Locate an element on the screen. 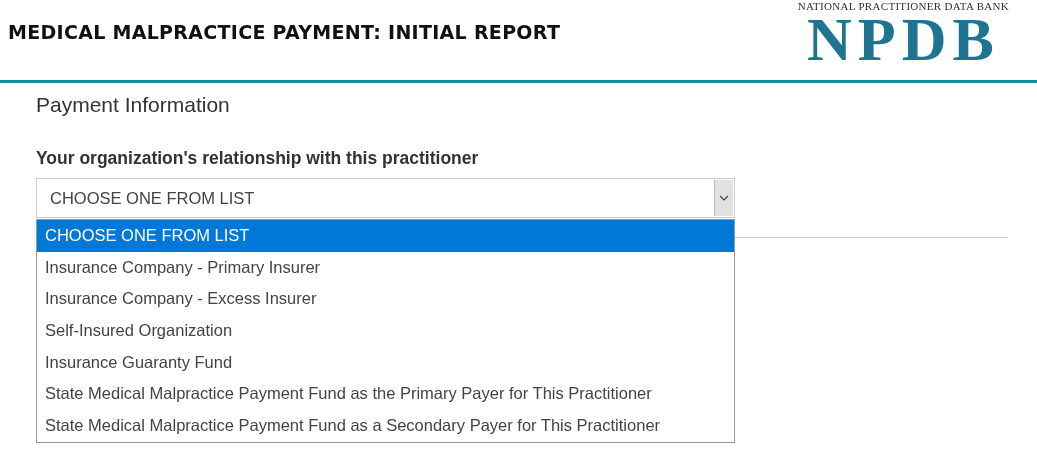 The height and width of the screenshot is (451, 1037). page-title: MEDICAL MALPRACTICE PAYMENT: INITIAL REPORT is located at coordinates (284, 32).